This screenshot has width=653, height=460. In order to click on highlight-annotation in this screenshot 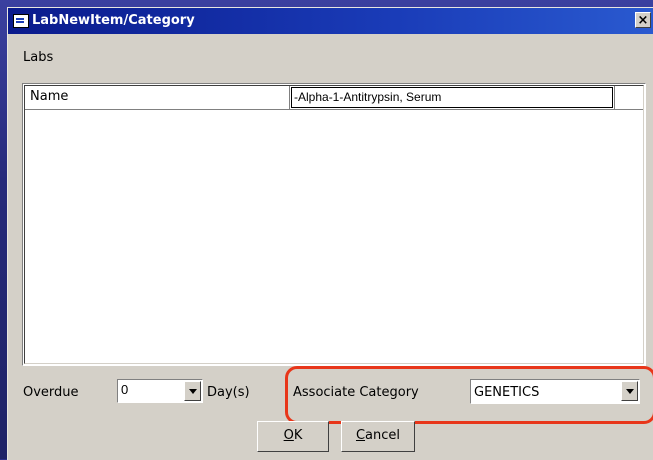, I will do `click(469, 395)`.